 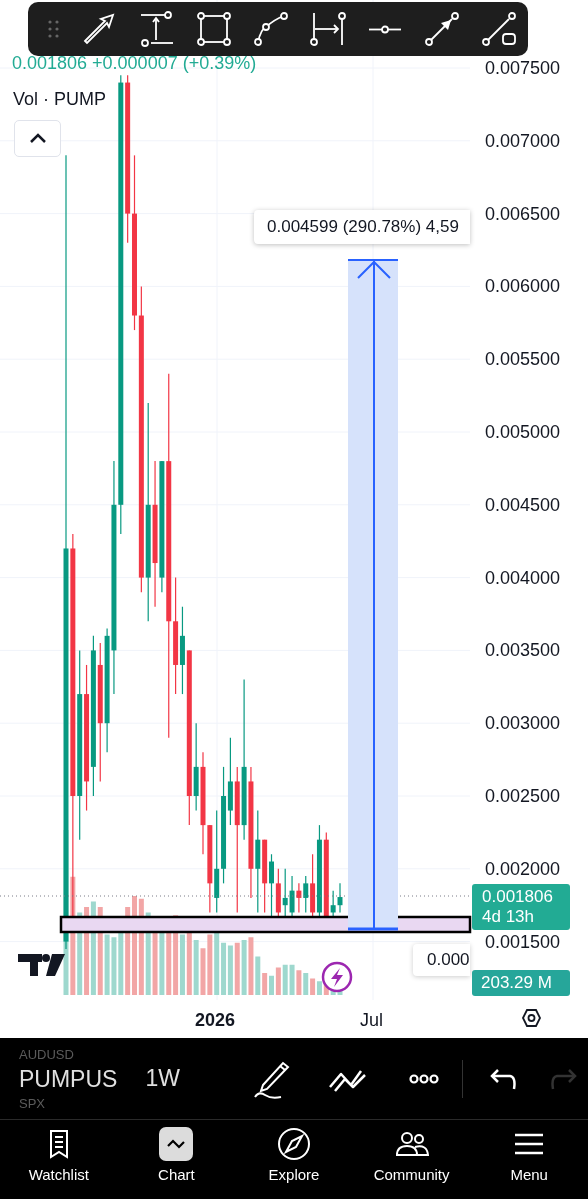 What do you see at coordinates (499, 29) in the screenshot?
I see `trend-line-label-tool-icon` at bounding box center [499, 29].